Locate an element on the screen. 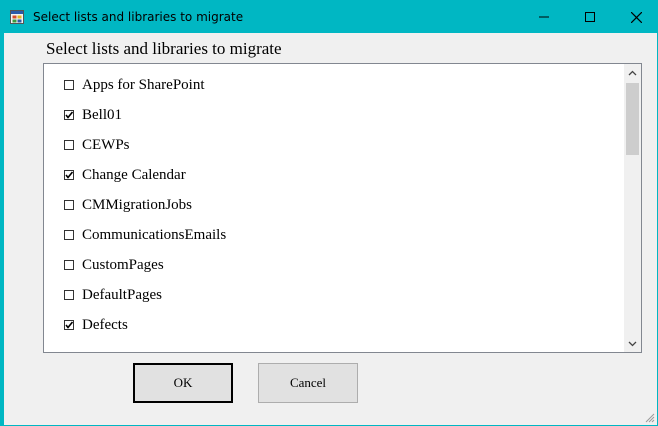  chevron-up-icon is located at coordinates (632, 72).